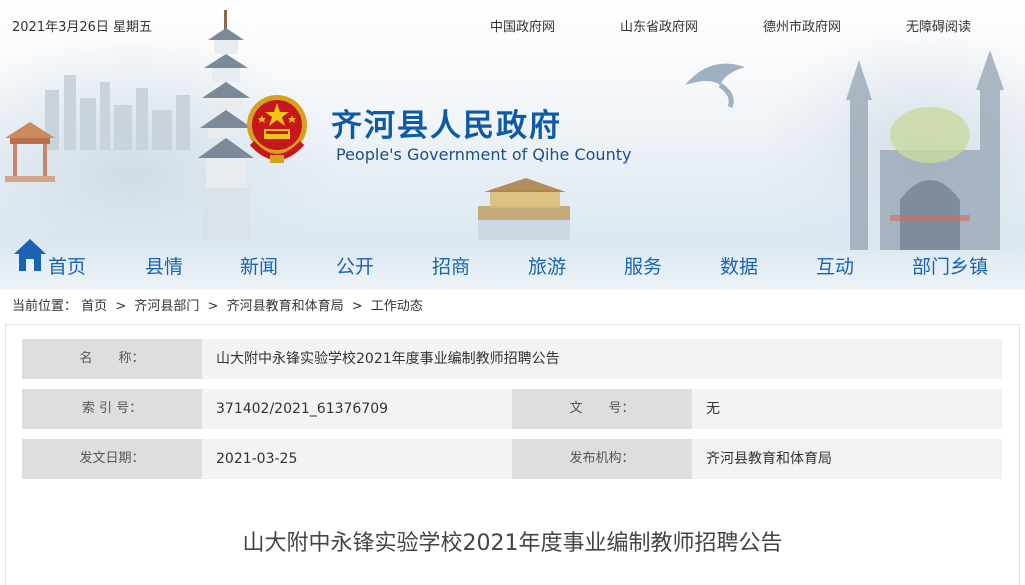  I want to click on breadcrumb-work-news: 工作动态, so click(397, 306).